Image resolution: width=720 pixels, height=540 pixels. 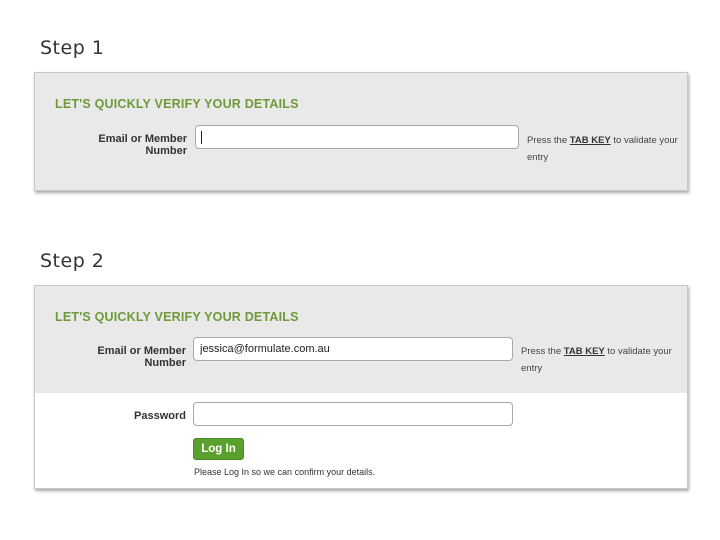 I want to click on step-1-title: Step 1, so click(x=72, y=48).